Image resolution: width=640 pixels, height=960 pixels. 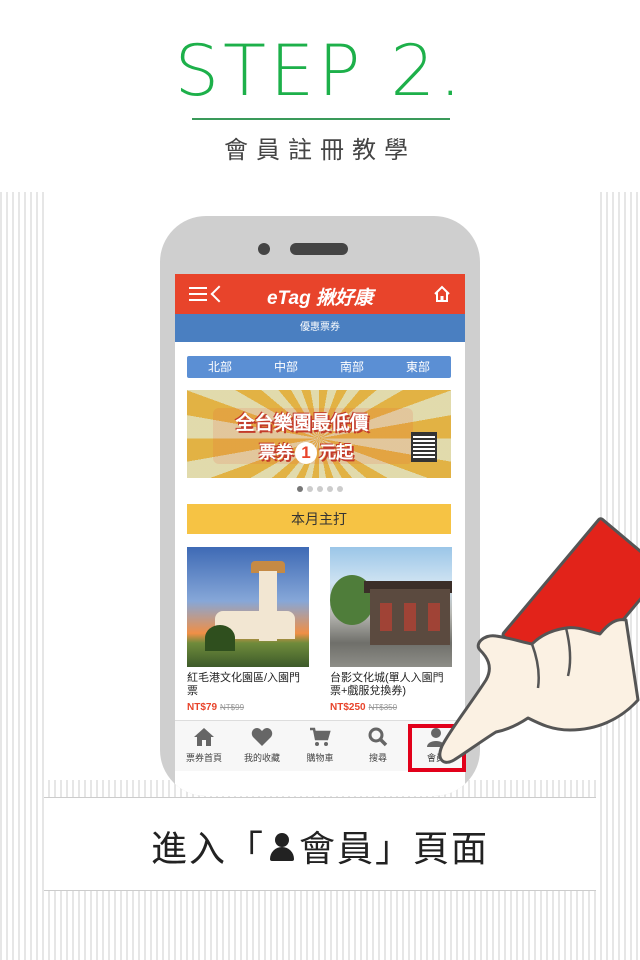 What do you see at coordinates (320, 298) in the screenshot?
I see `app-logo: eTag 揪好康` at bounding box center [320, 298].